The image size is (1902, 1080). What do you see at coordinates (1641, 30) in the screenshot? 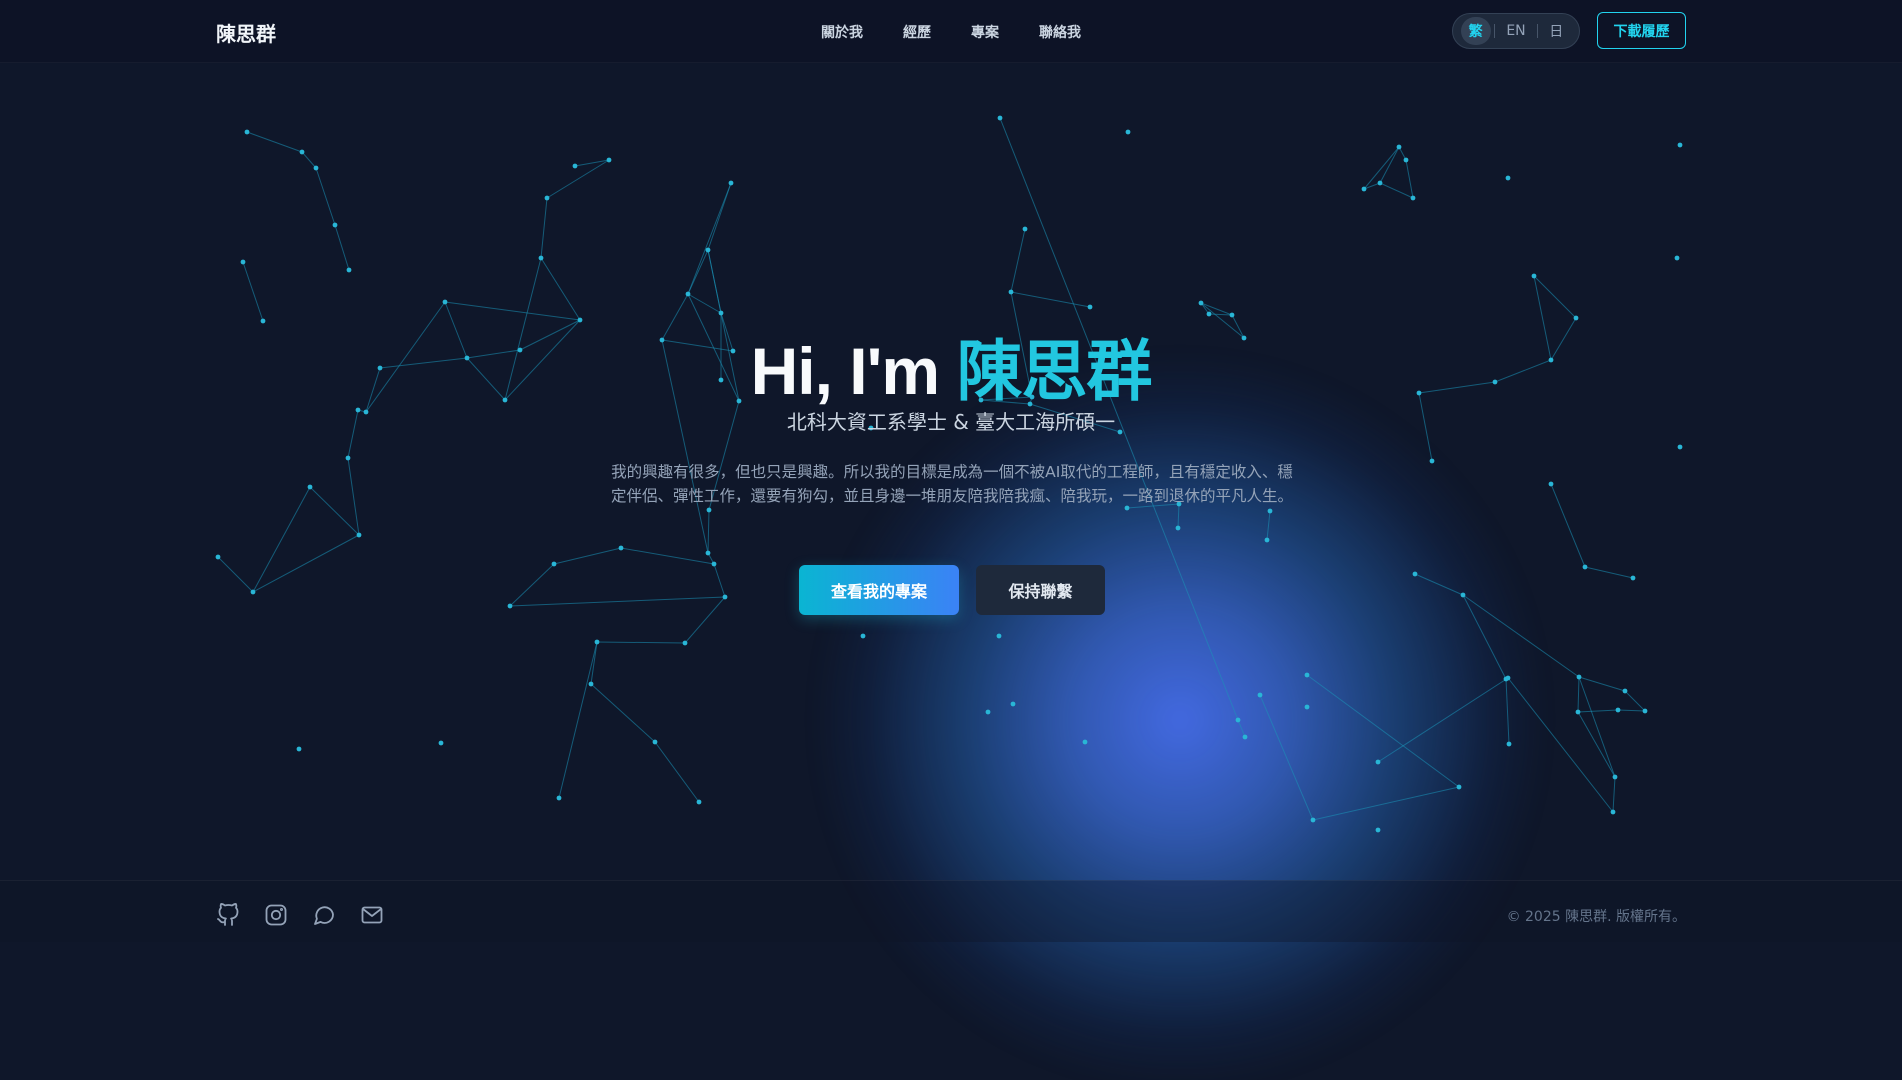
I see `download-cv-button: 下載履歷` at bounding box center [1641, 30].